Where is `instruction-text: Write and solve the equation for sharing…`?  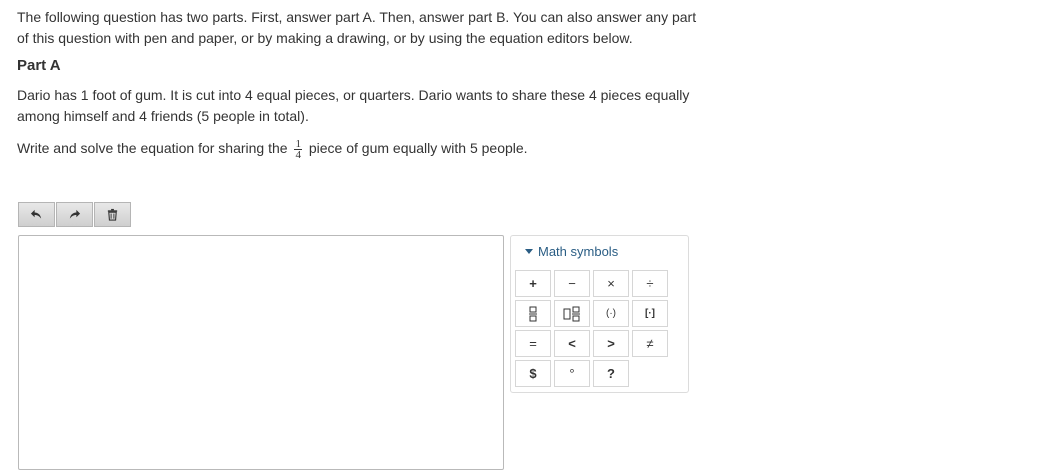 instruction-text: Write and solve the equation for sharing… is located at coordinates (272, 149).